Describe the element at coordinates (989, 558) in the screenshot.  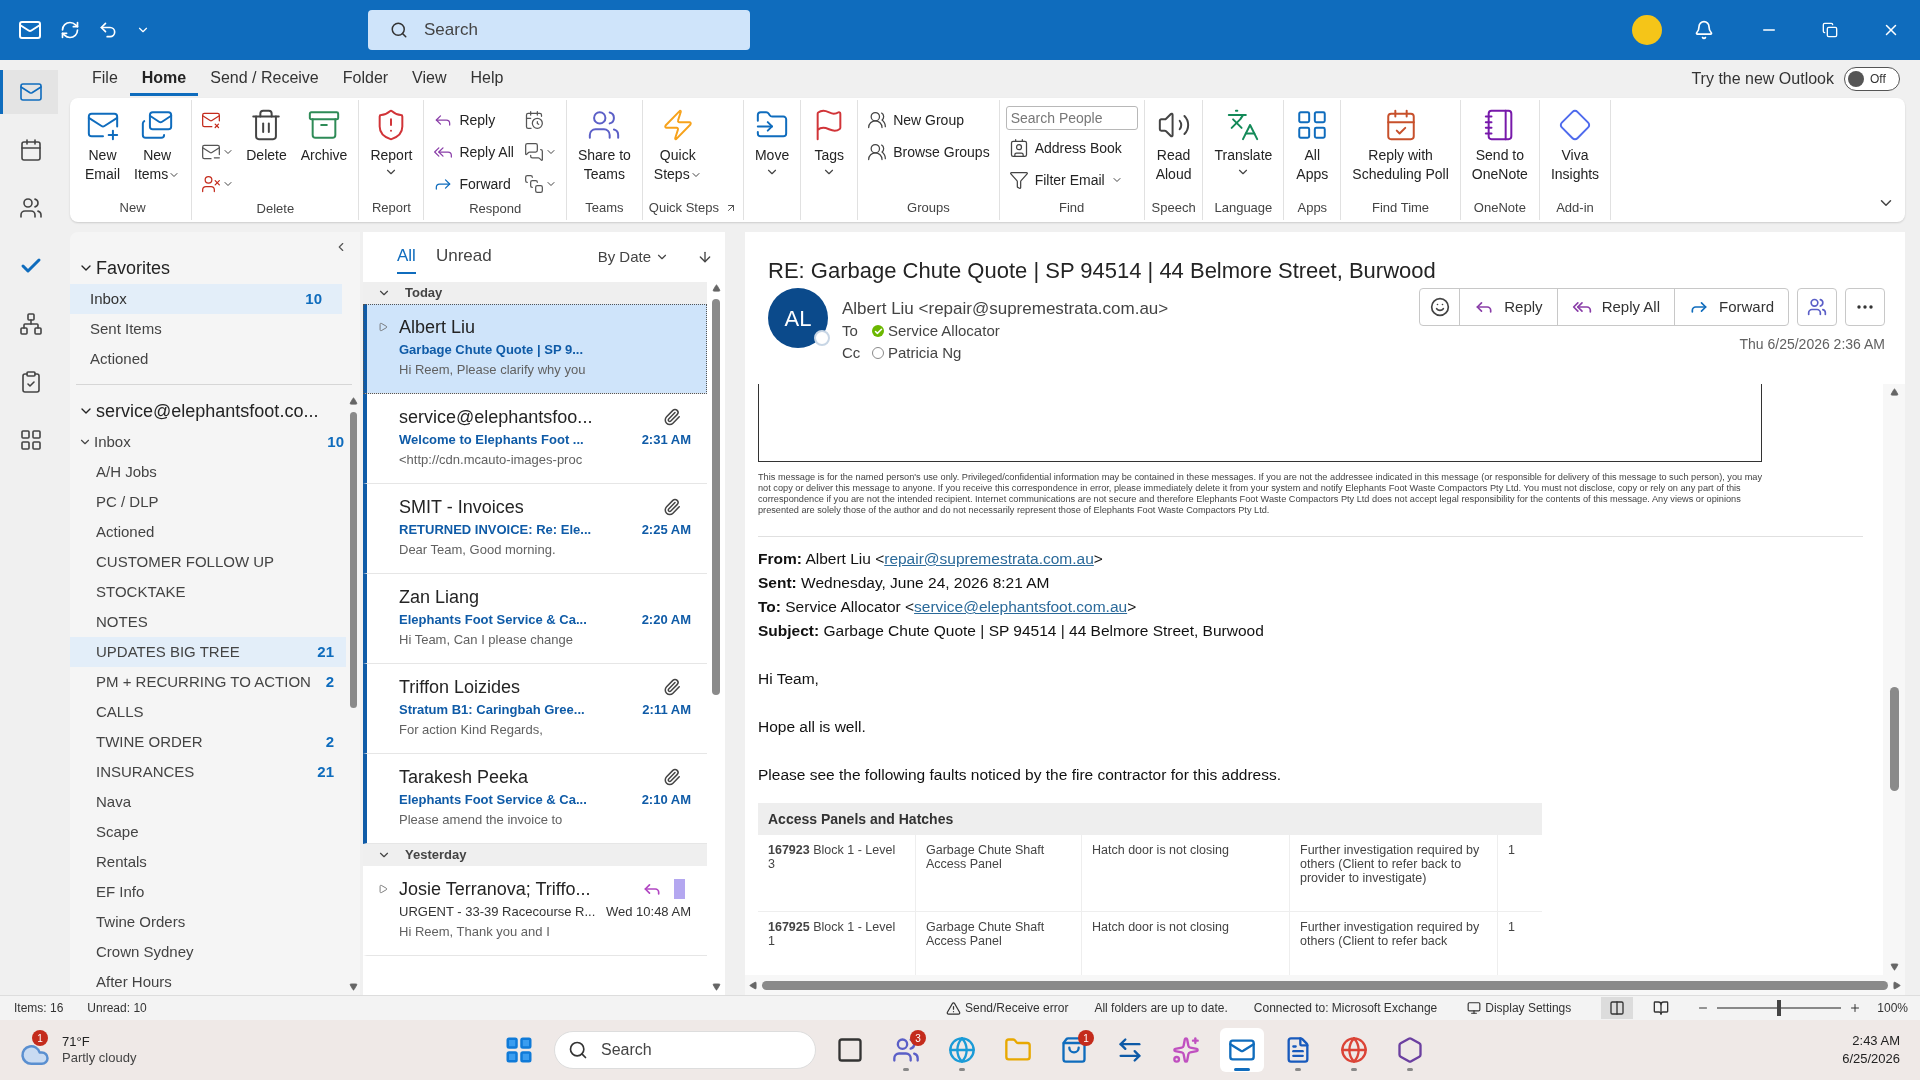
I see `email-link: repair@supremestrata.com.au` at that location.